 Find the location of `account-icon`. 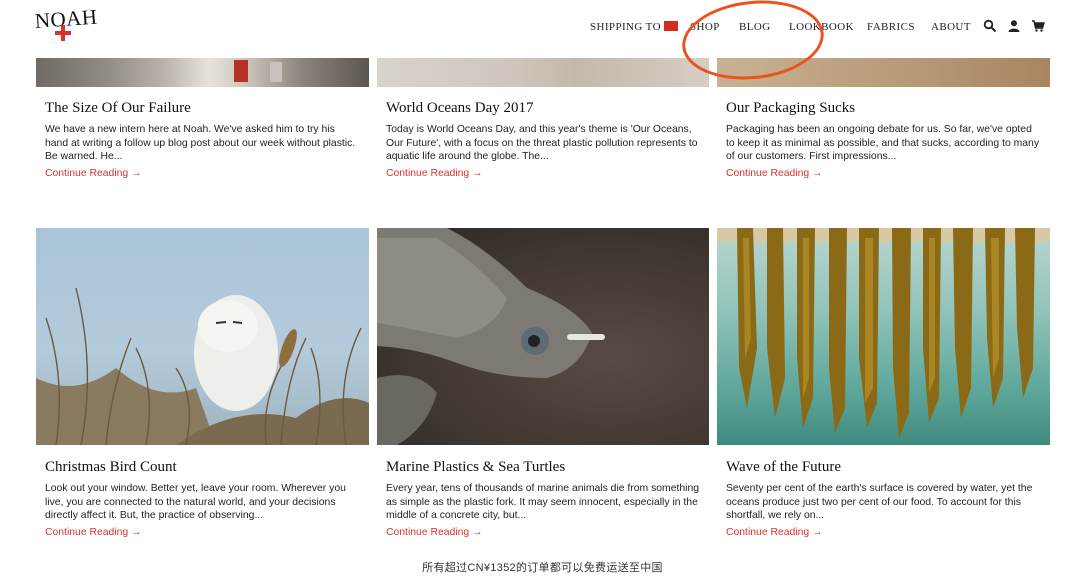

account-icon is located at coordinates (1014, 26).